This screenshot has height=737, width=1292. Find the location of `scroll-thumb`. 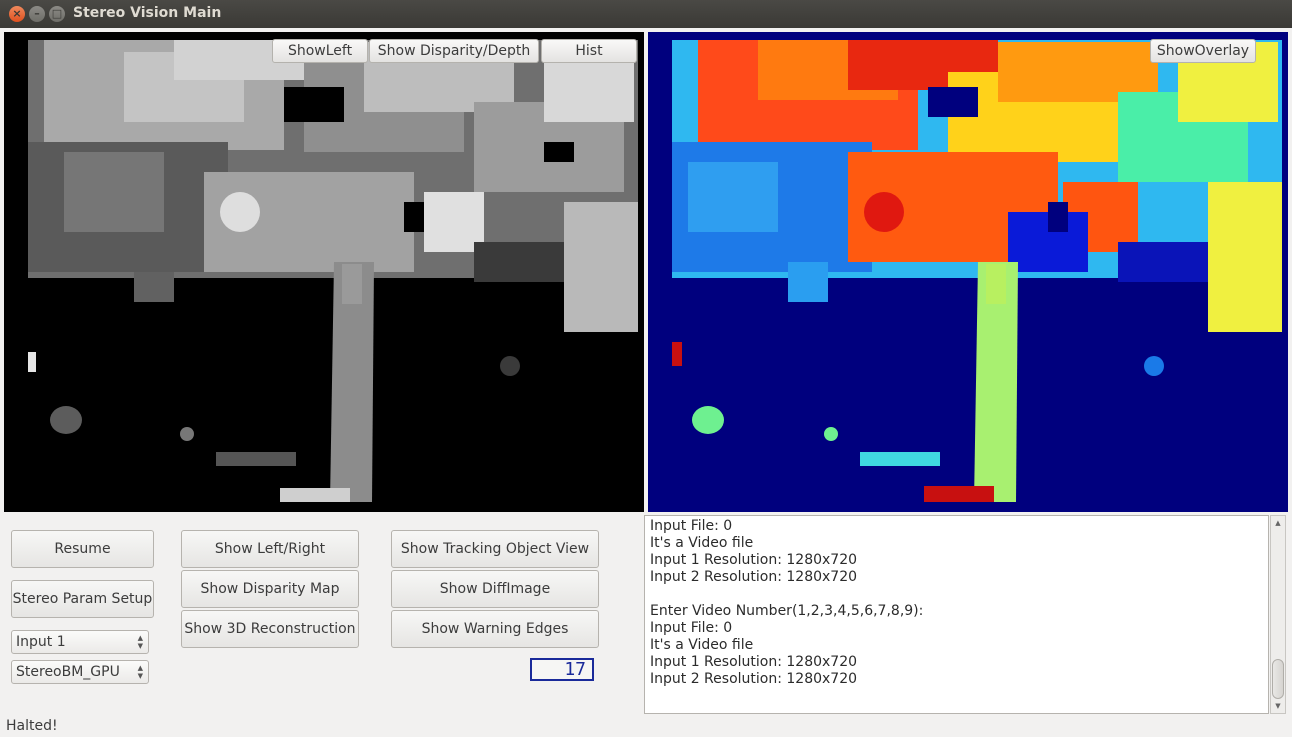

scroll-thumb is located at coordinates (1278, 679).